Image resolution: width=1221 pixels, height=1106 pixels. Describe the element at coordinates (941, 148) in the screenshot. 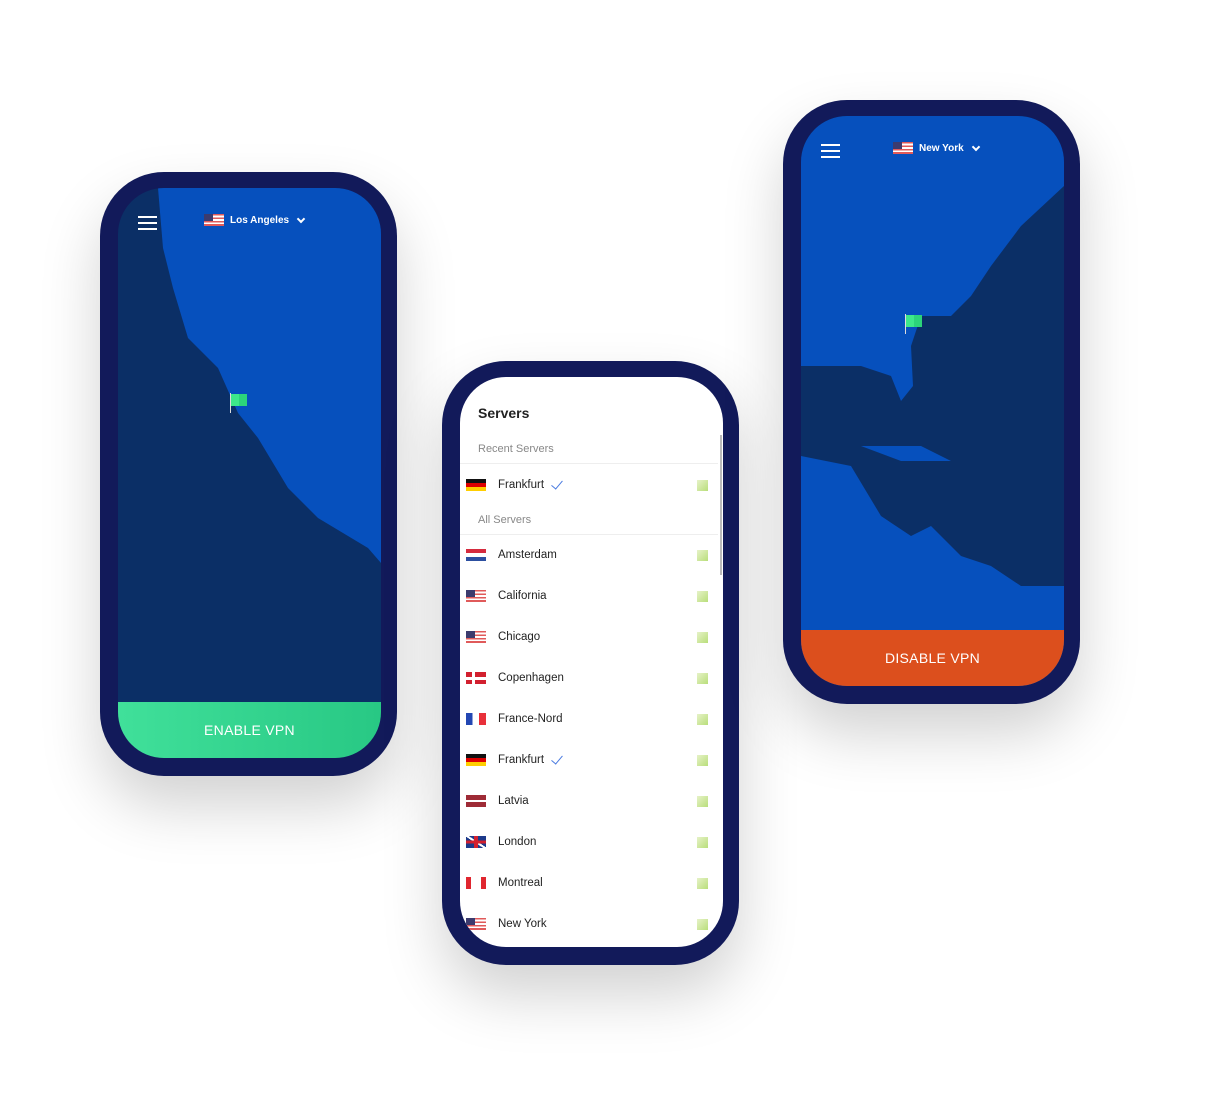

I see `location-label: New York` at that location.